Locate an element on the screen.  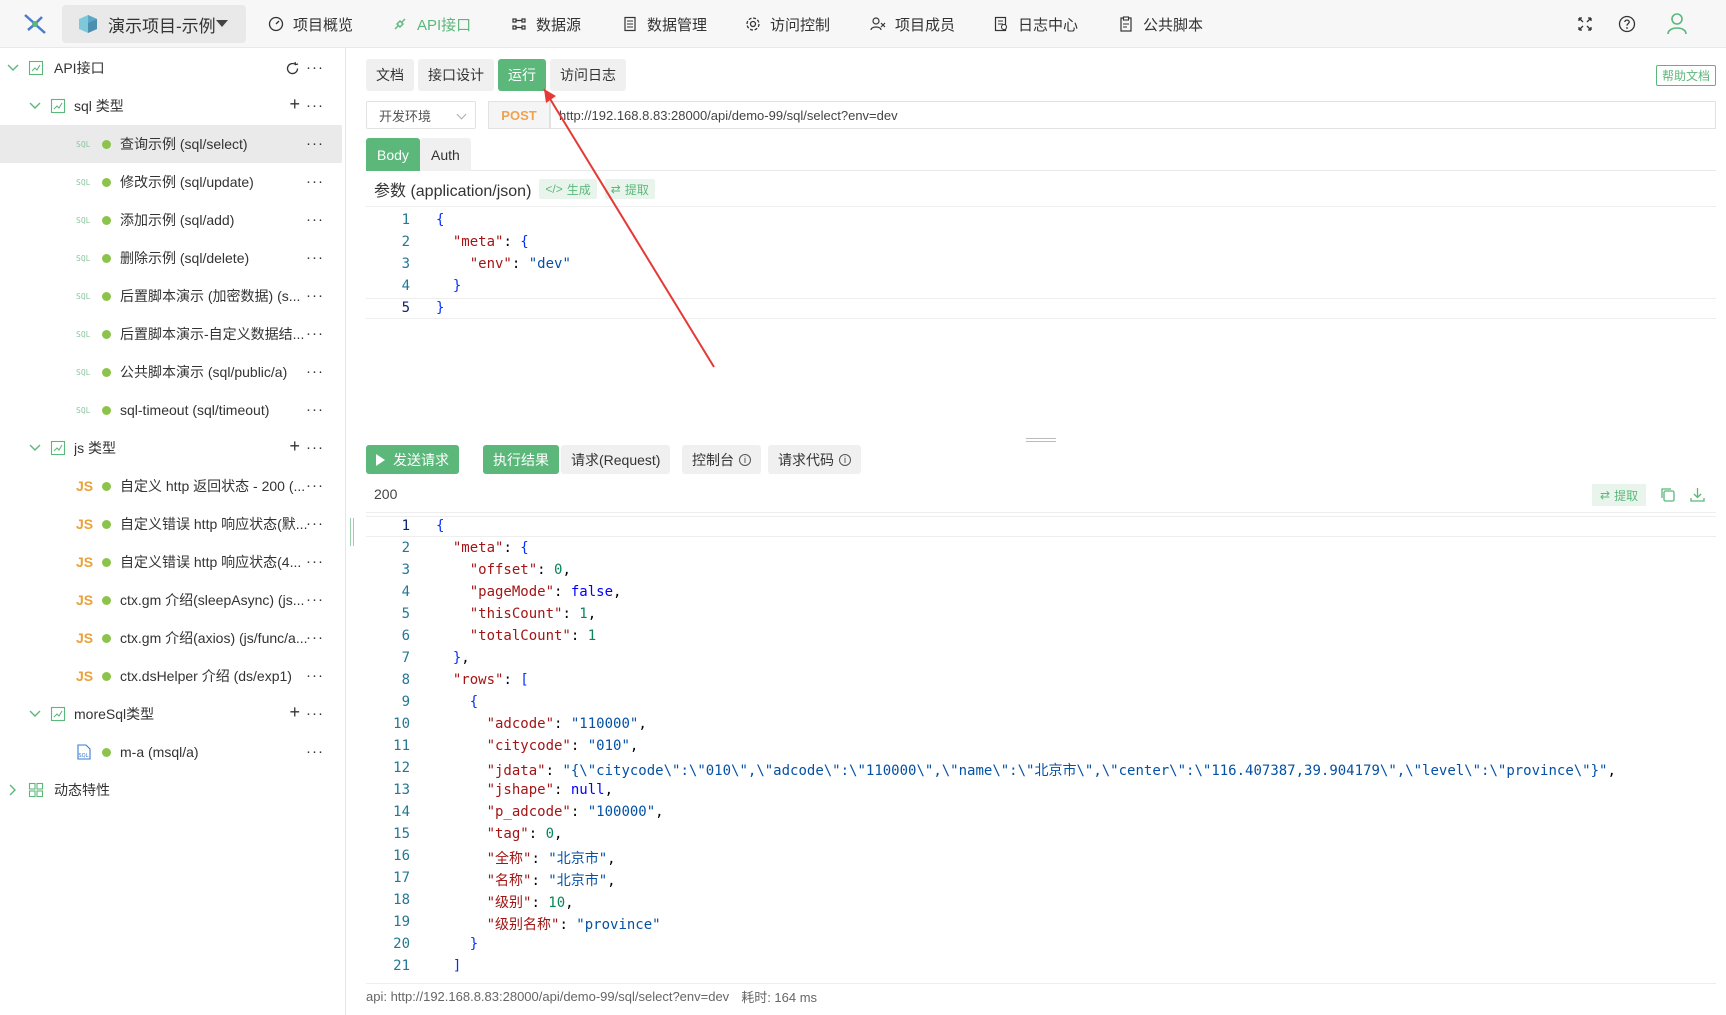
tree-item-js-error-default: JS 自定义错误 http 响应状态(默... ··· is located at coordinates (171, 524).